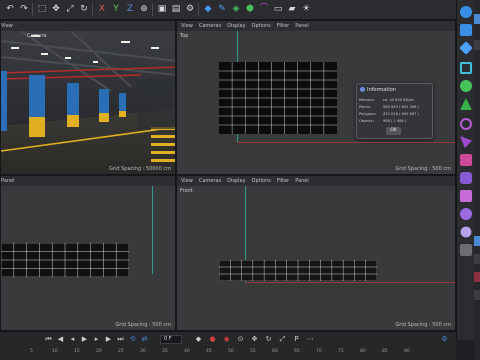  I want to click on cloner-icon: ⬢, so click(250, 9).